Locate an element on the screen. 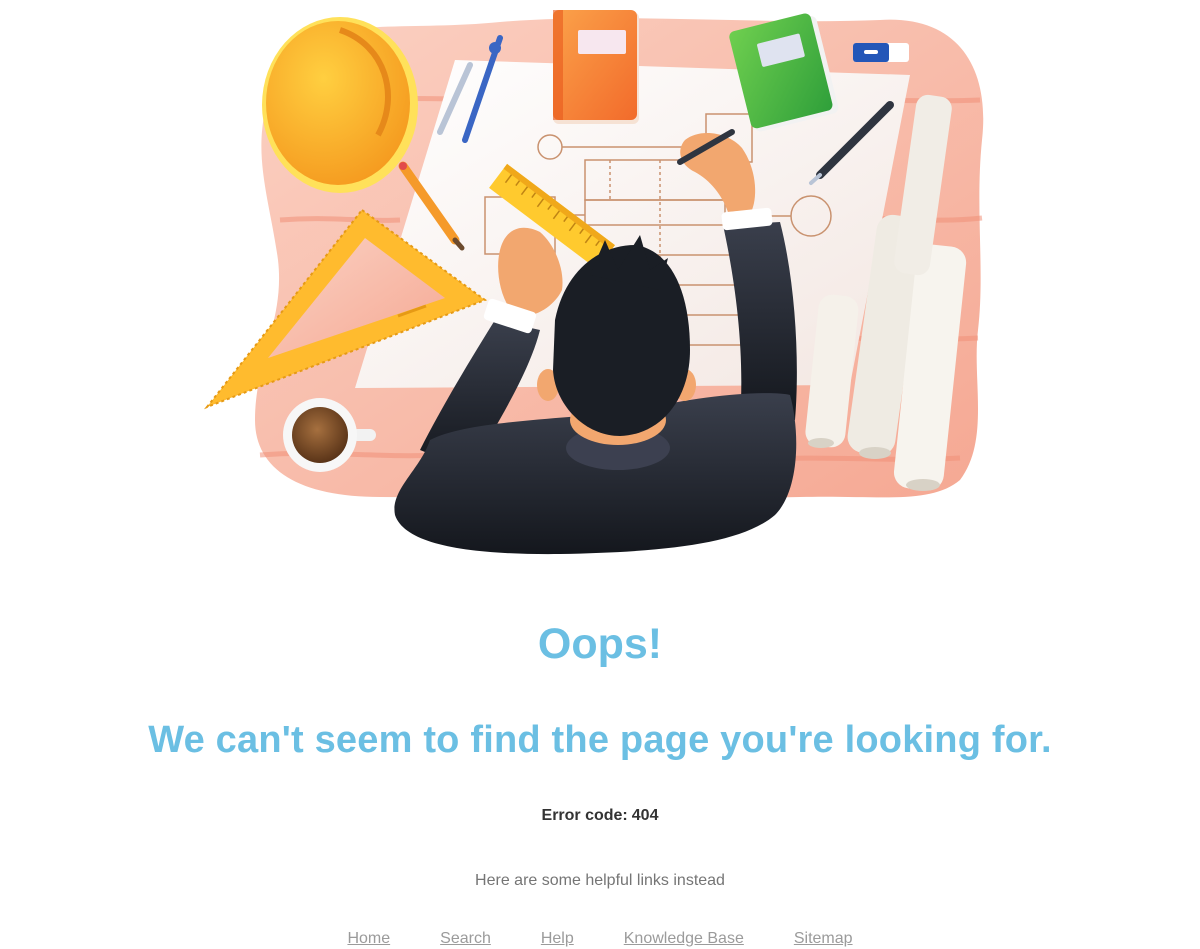 Image resolution: width=1200 pixels, height=949 pixels. orange-book is located at coordinates (596, 67).